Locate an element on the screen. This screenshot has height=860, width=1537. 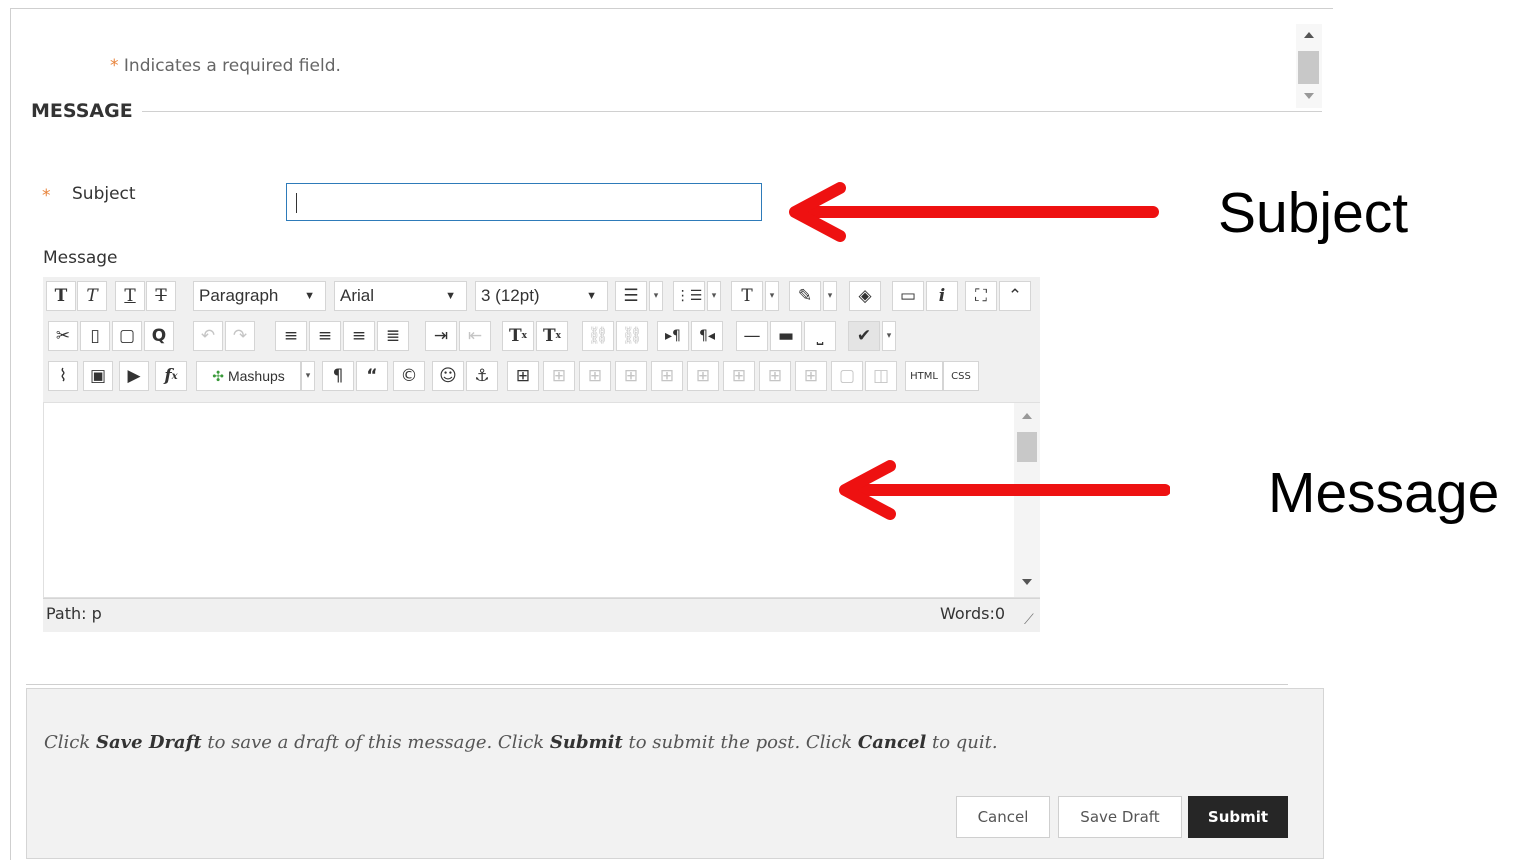
align-left-icon: ≡ is located at coordinates (291, 336).